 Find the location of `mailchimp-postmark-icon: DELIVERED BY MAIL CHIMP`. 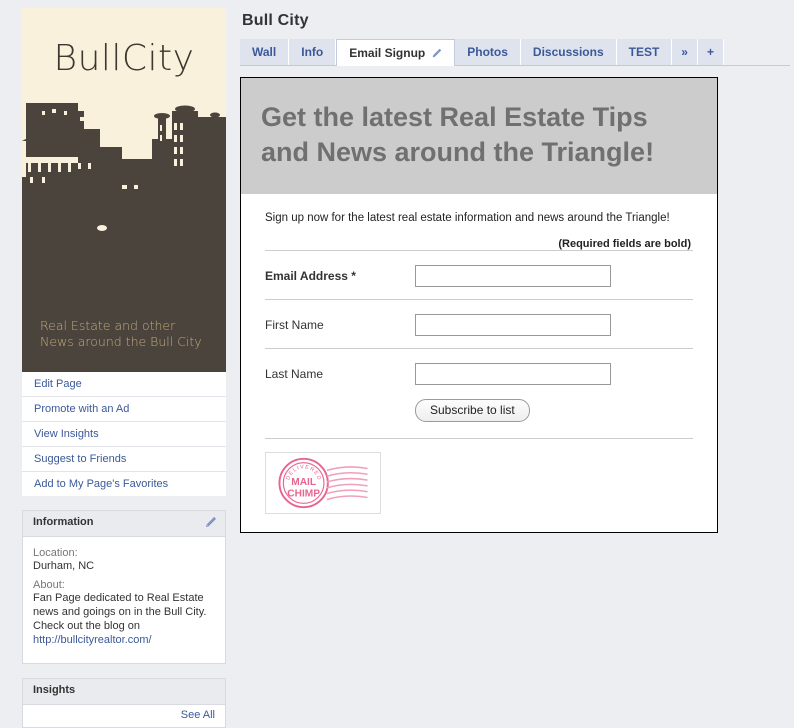

mailchimp-postmark-icon: DELIVERED BY MAIL CHIMP is located at coordinates (316, 479).